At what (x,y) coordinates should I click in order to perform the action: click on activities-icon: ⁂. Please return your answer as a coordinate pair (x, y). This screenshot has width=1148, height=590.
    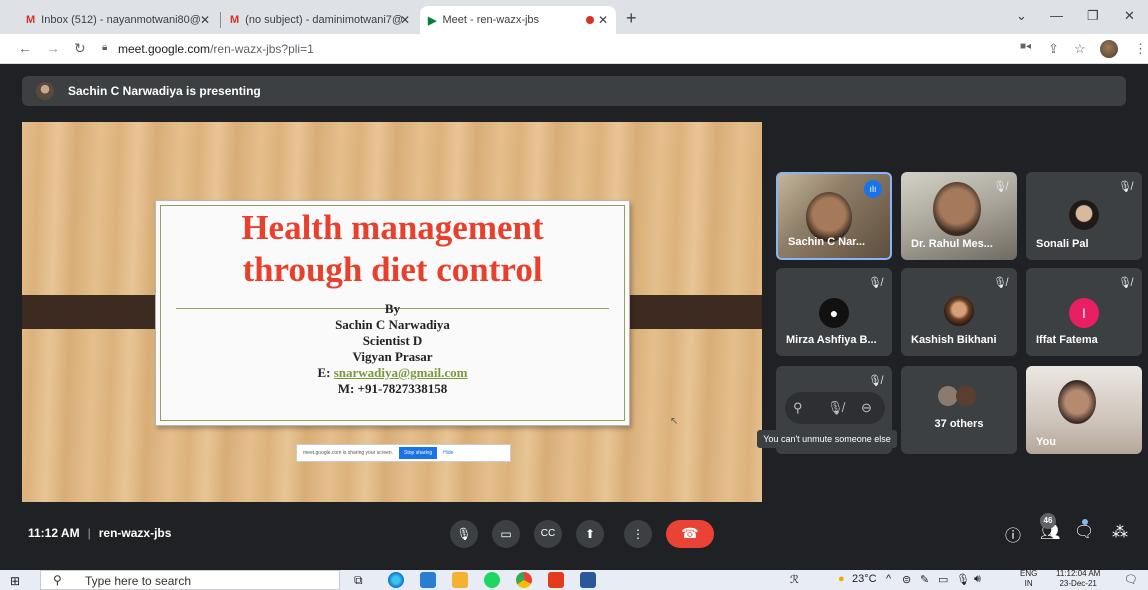
    Looking at the image, I should click on (1120, 532).